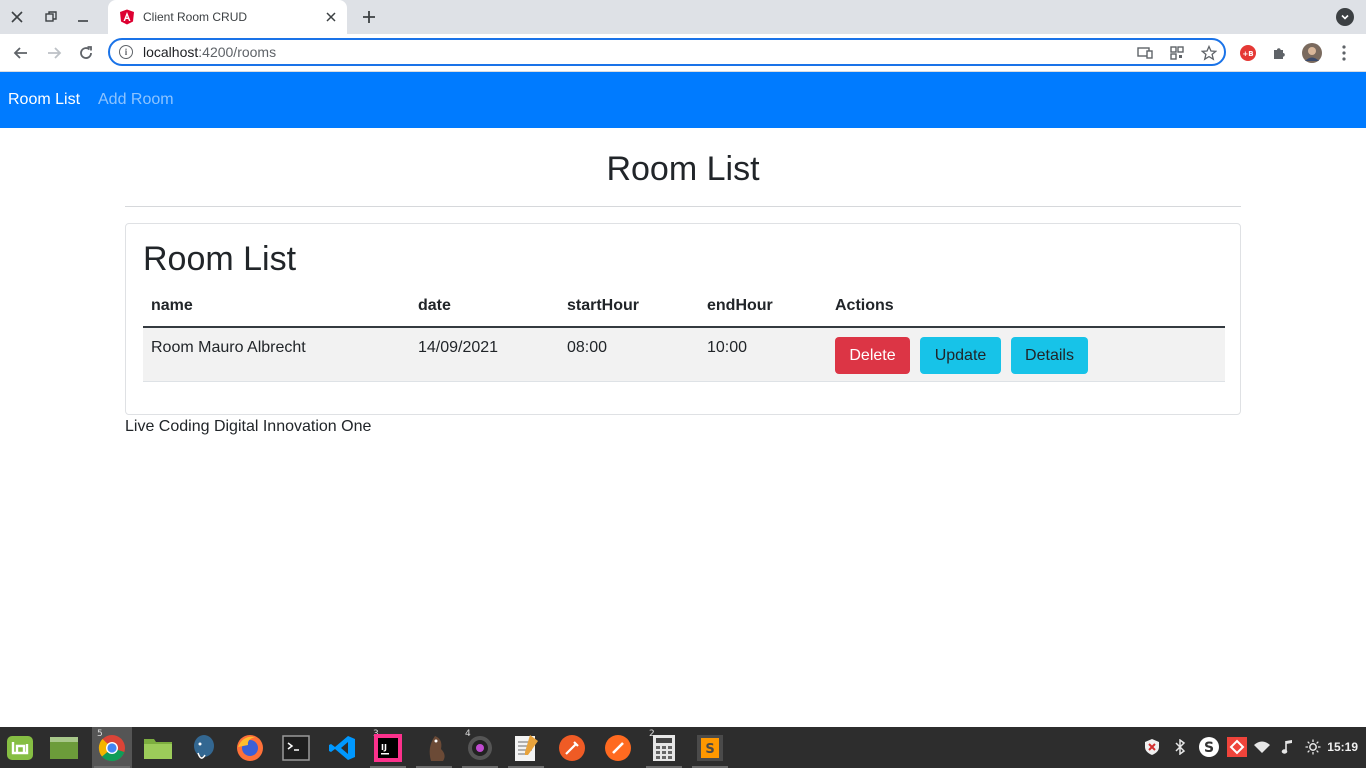  Describe the element at coordinates (220, 259) in the screenshot. I see `card-title: Room List` at that location.